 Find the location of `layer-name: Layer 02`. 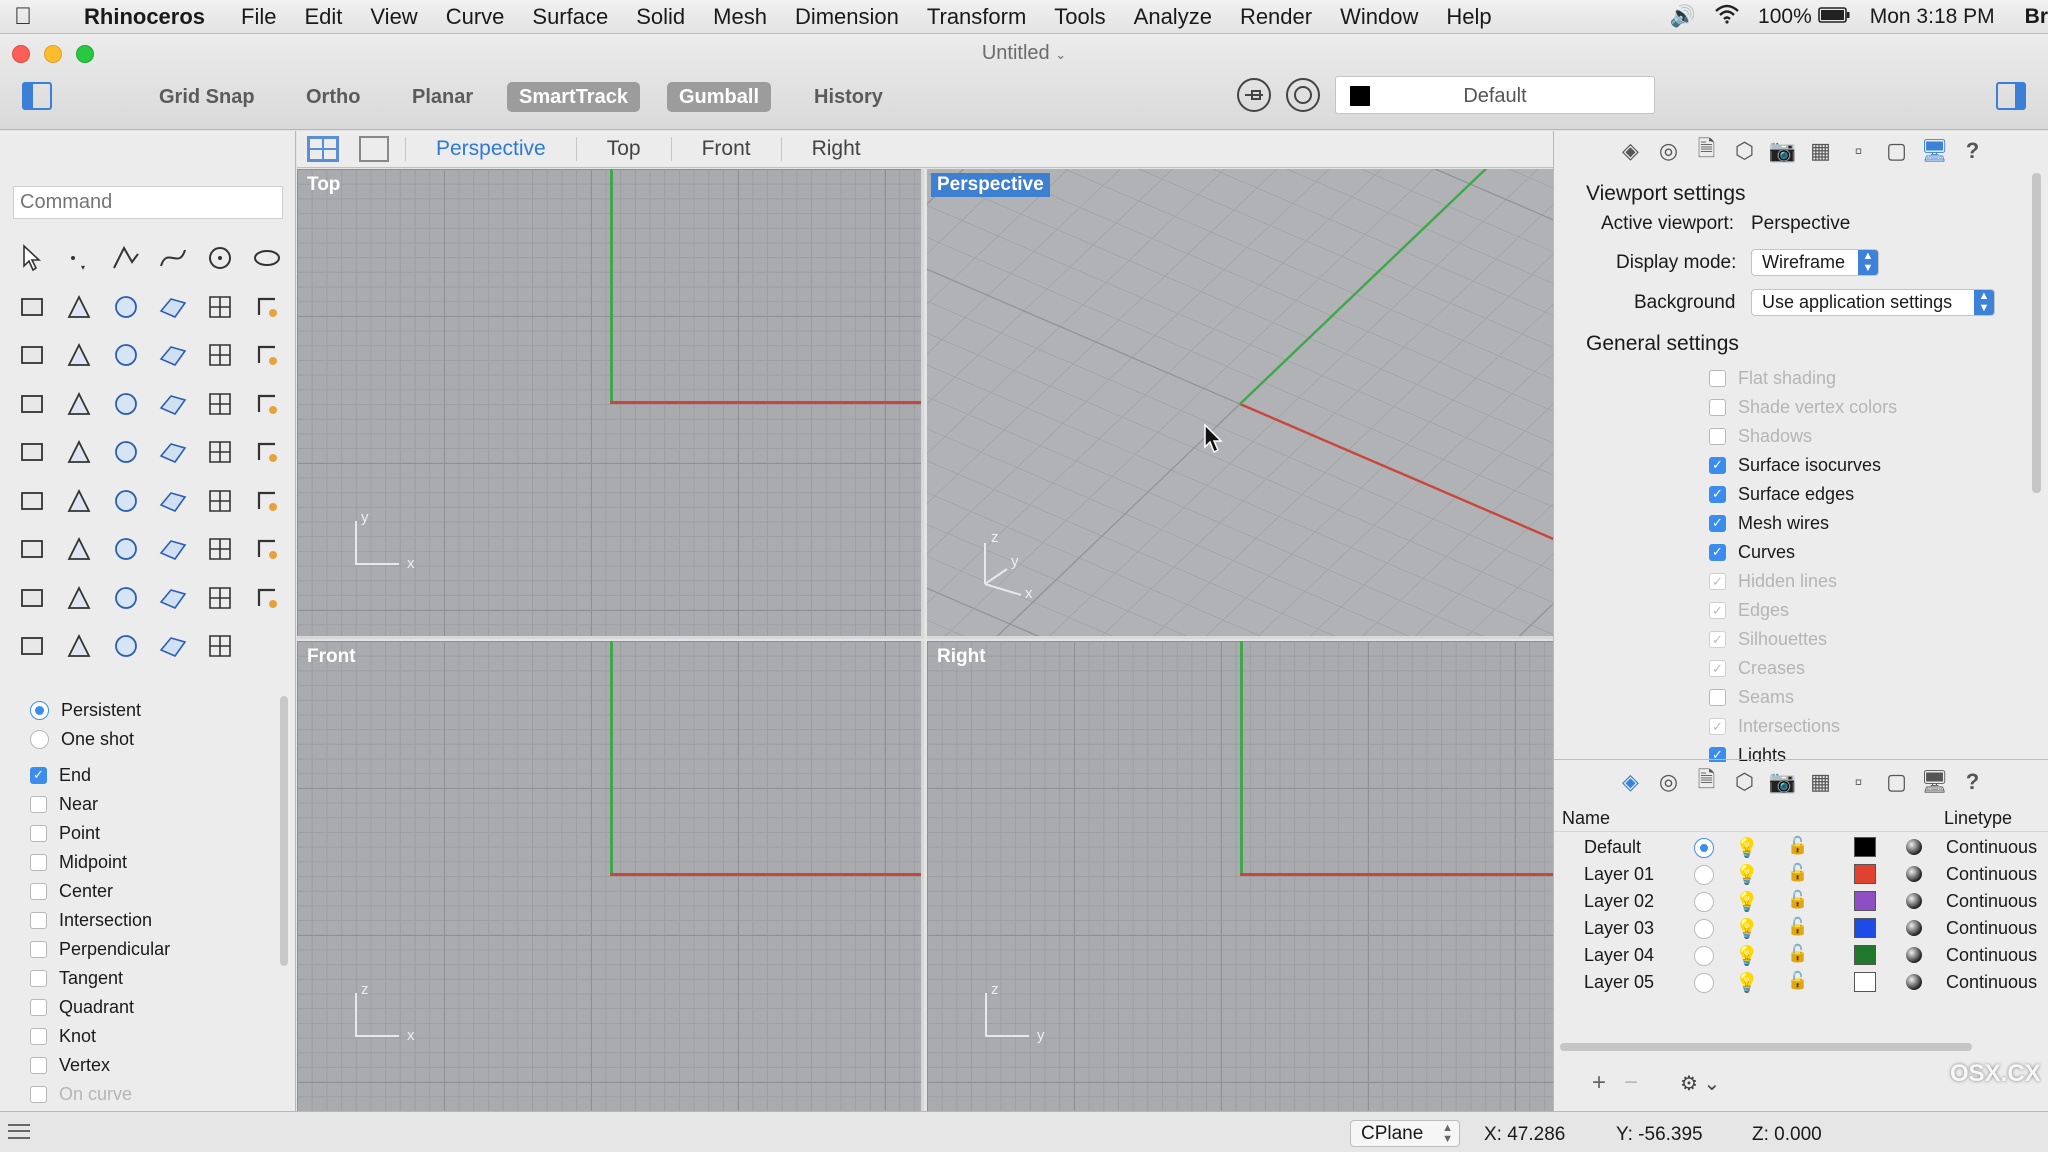

layer-name: Layer 02 is located at coordinates (1619, 901).